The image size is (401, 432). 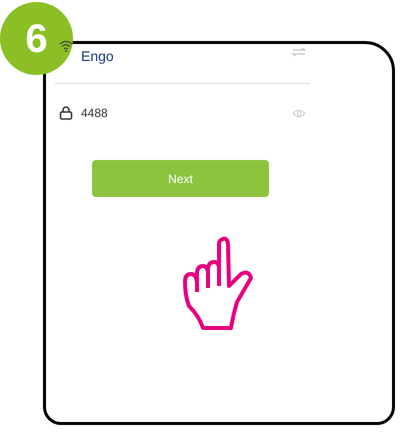 I want to click on wifi-name-field: Engo, so click(x=146, y=56).